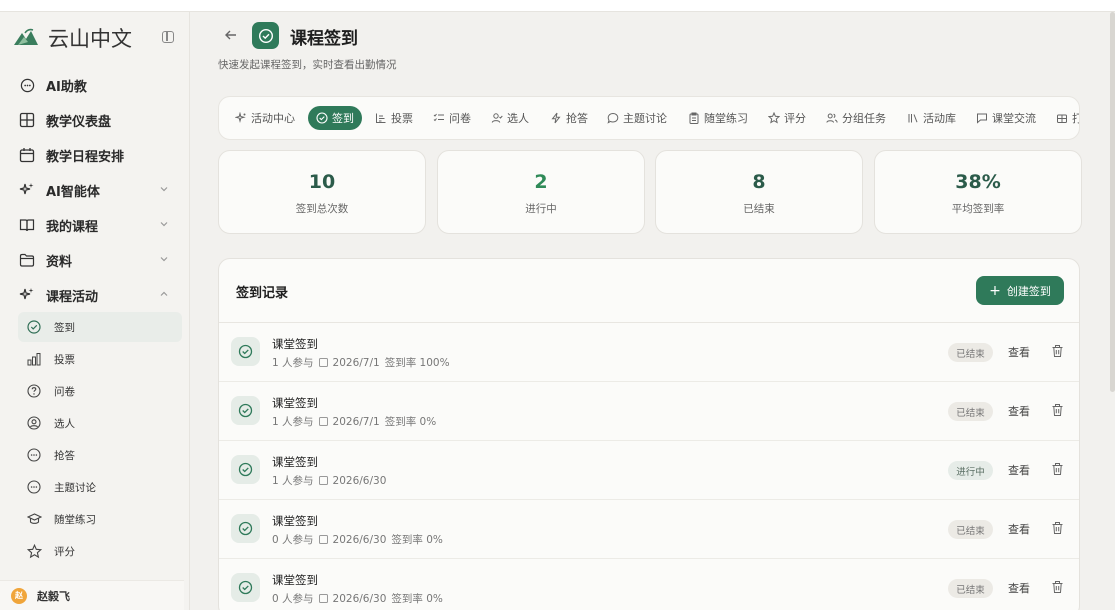 The height and width of the screenshot is (610, 1115). I want to click on sidebar-toggle-icon, so click(168, 37).